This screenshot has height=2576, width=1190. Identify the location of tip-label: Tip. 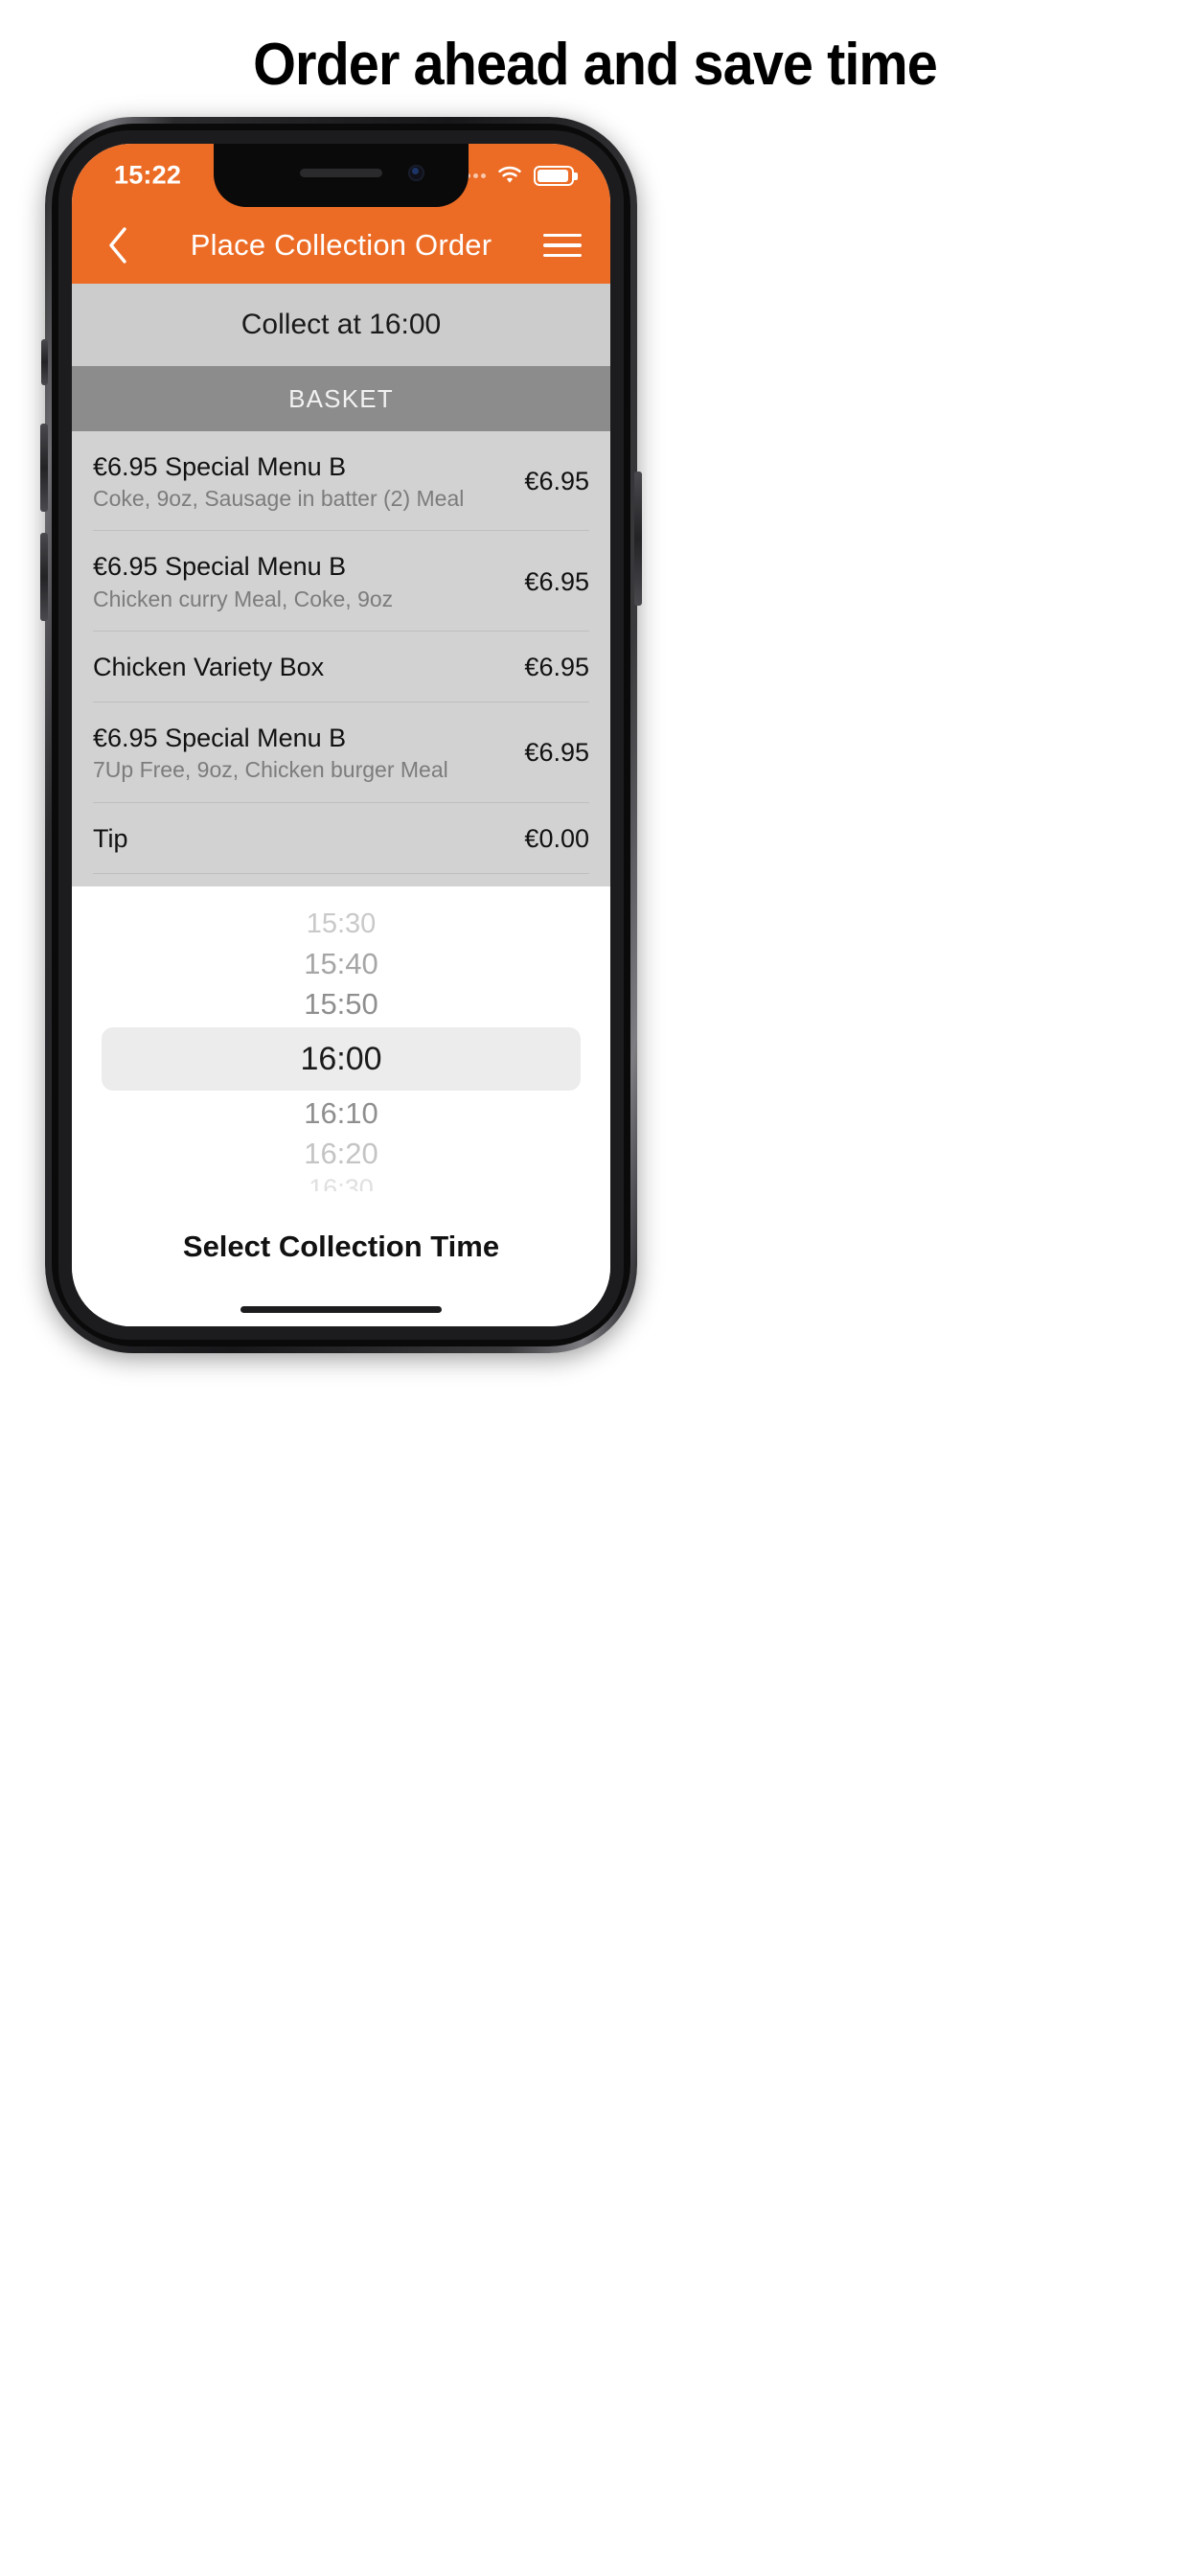
(111, 838).